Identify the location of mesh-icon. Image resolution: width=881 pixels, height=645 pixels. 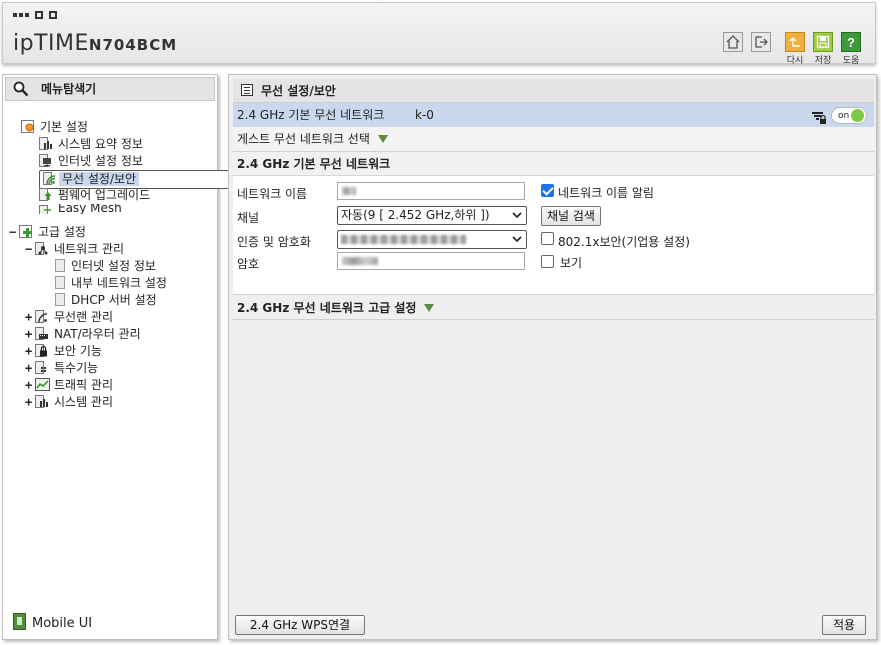
(45, 209).